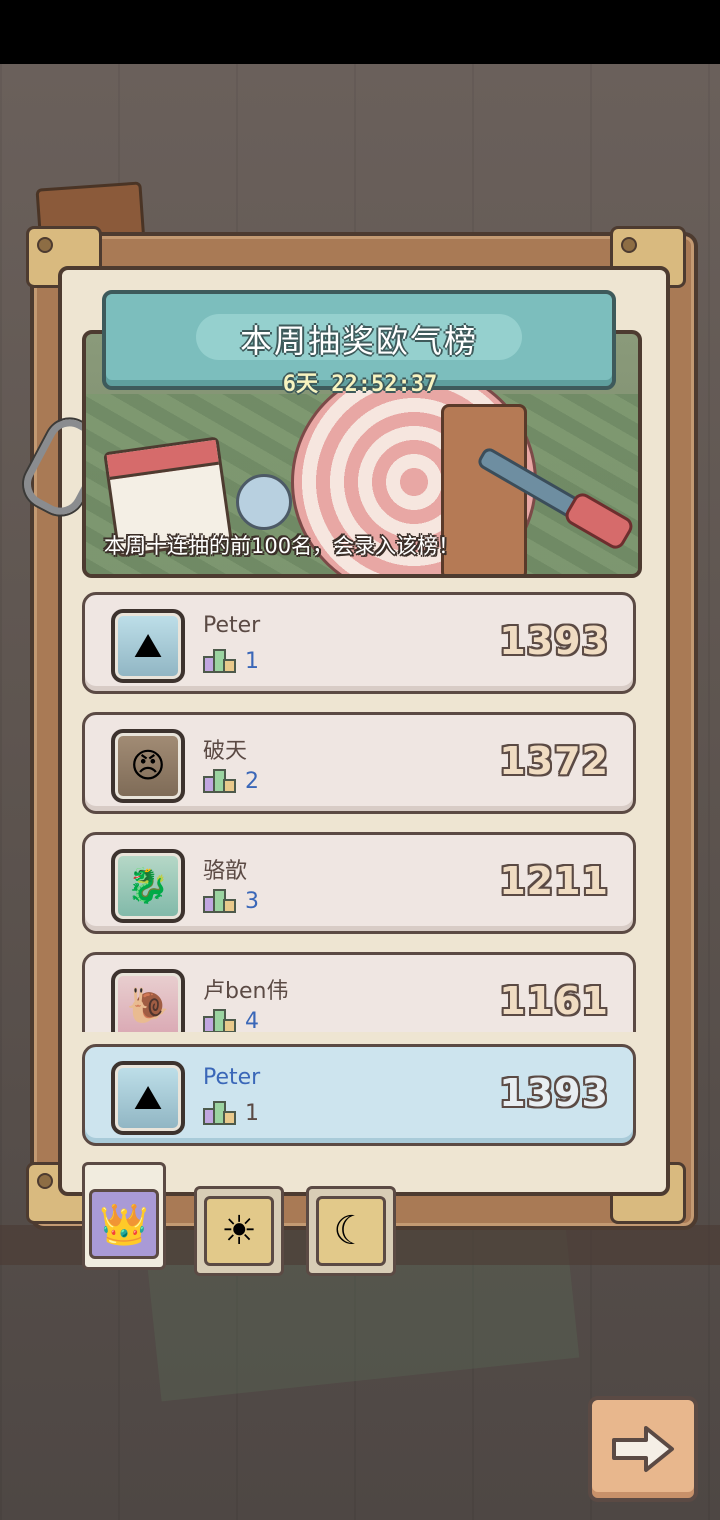  I want to click on player-name: 卢ben伟, so click(246, 991).